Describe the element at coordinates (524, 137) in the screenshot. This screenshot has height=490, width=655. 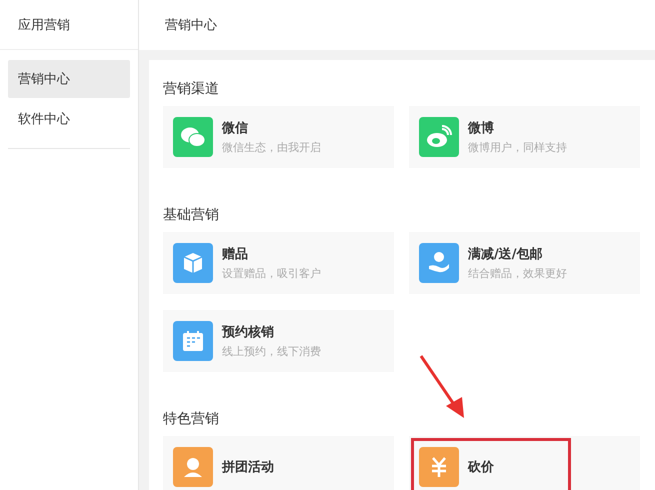
I see `feature-card: 微博 微博用户，同样支持` at that location.